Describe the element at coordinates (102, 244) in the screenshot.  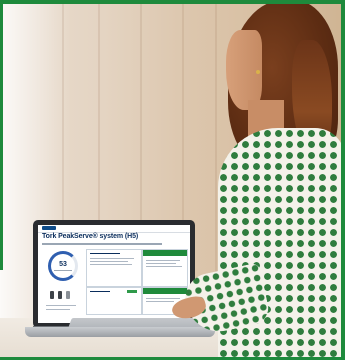
I see `screen-subtitle` at that location.